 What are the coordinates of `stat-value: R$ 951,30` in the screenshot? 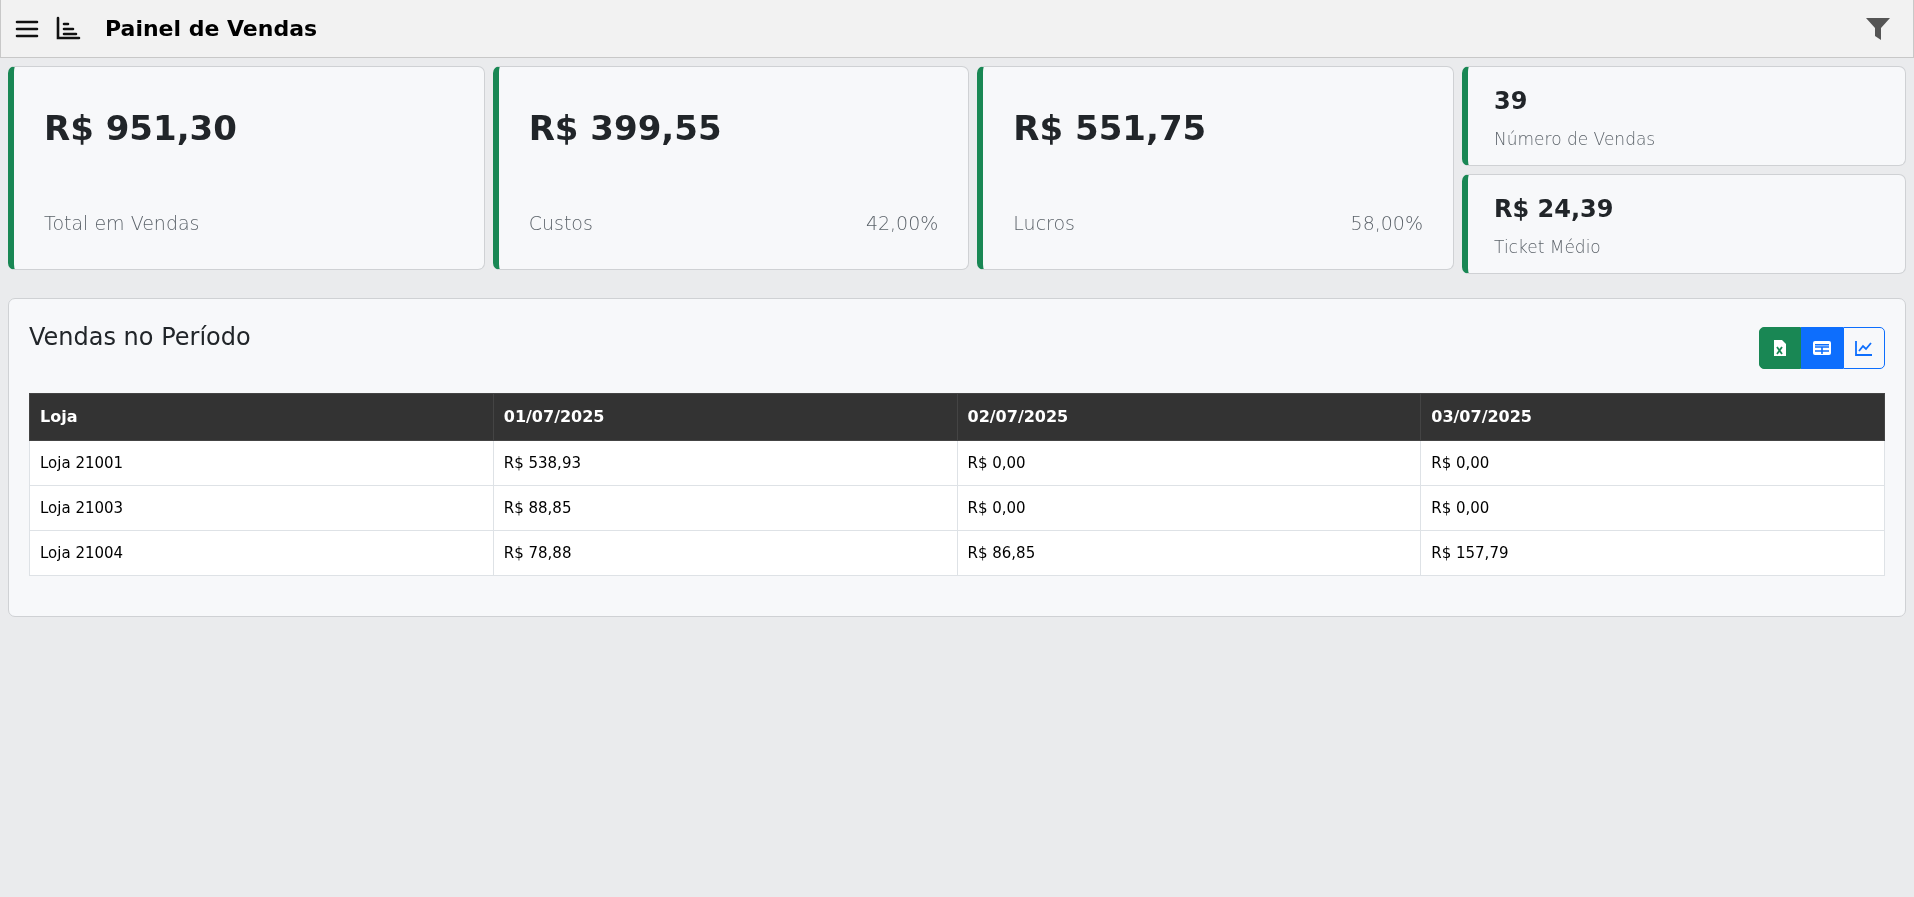 It's located at (141, 128).